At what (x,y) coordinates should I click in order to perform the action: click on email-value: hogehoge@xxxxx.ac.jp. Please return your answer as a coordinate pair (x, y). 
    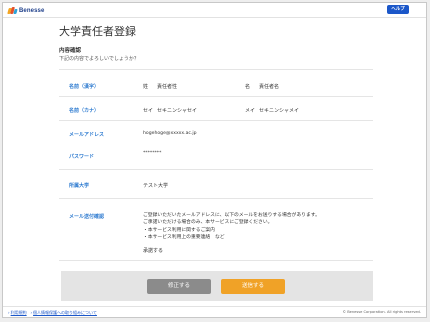
    Looking at the image, I should click on (170, 133).